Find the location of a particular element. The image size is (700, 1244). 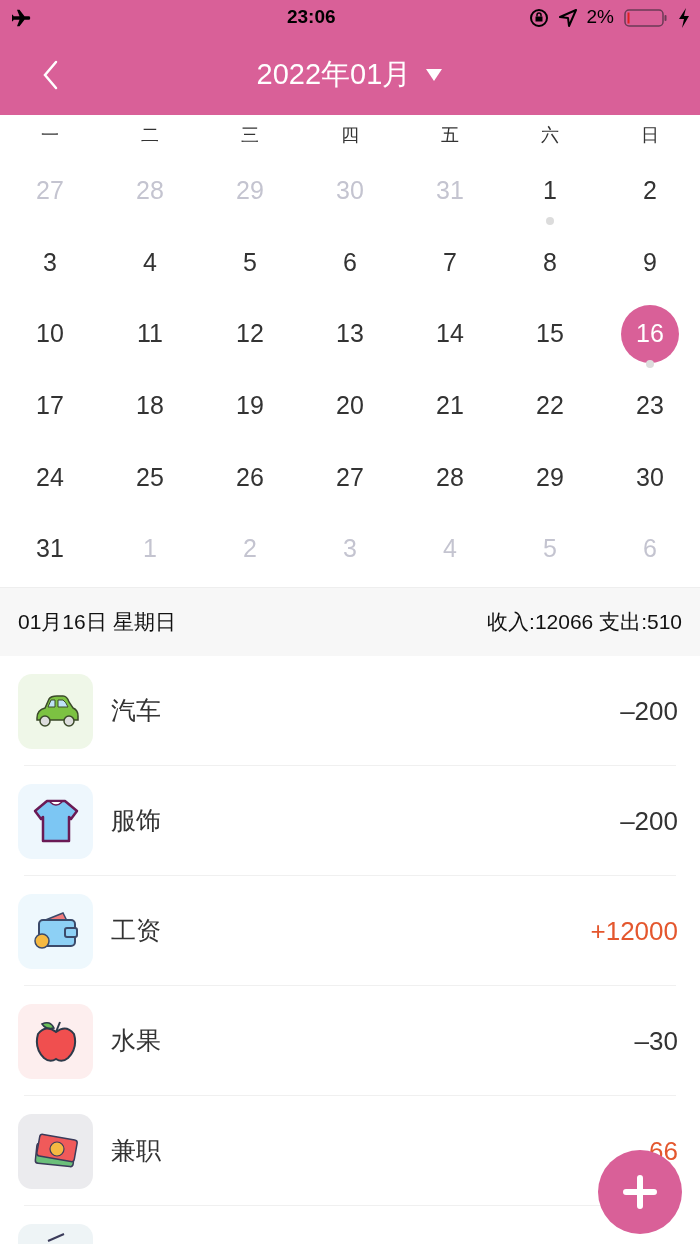

calendar-day: 4 is located at coordinates (150, 262).